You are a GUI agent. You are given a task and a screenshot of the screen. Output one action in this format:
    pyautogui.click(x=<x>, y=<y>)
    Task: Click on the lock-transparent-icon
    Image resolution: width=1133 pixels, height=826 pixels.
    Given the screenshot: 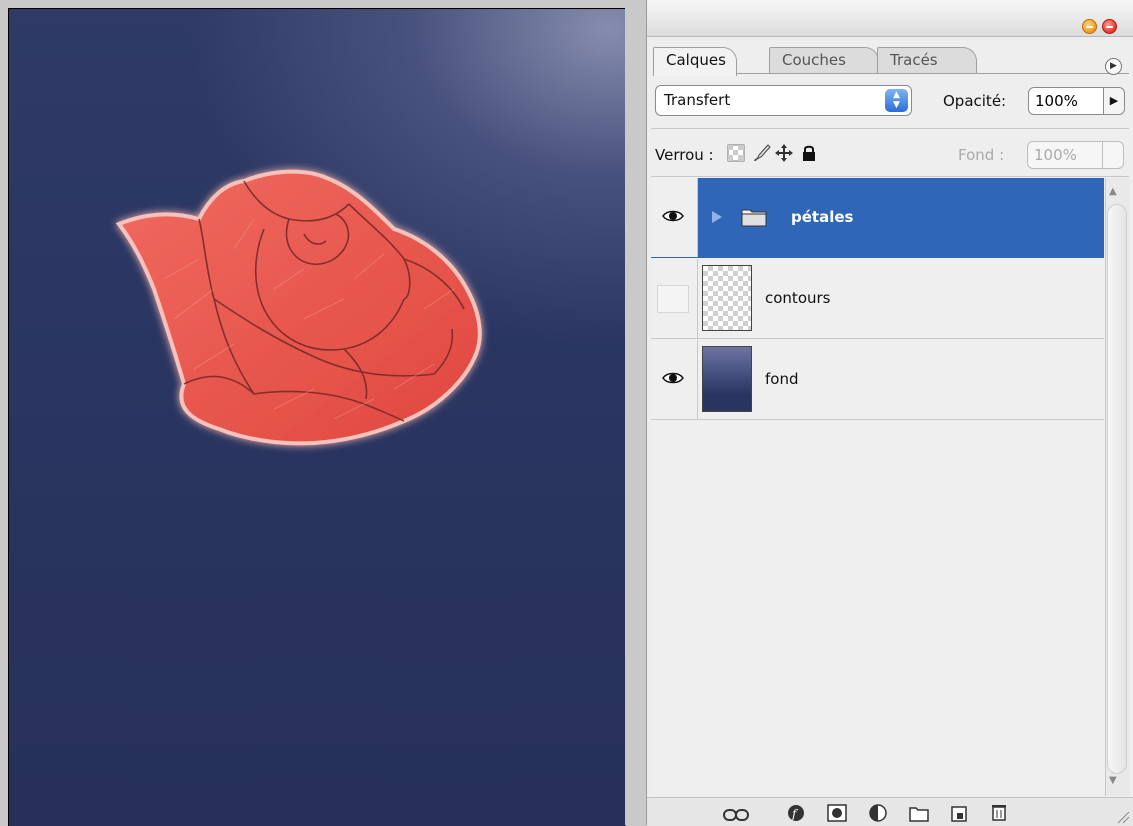 What is the action you would take?
    pyautogui.click(x=736, y=153)
    